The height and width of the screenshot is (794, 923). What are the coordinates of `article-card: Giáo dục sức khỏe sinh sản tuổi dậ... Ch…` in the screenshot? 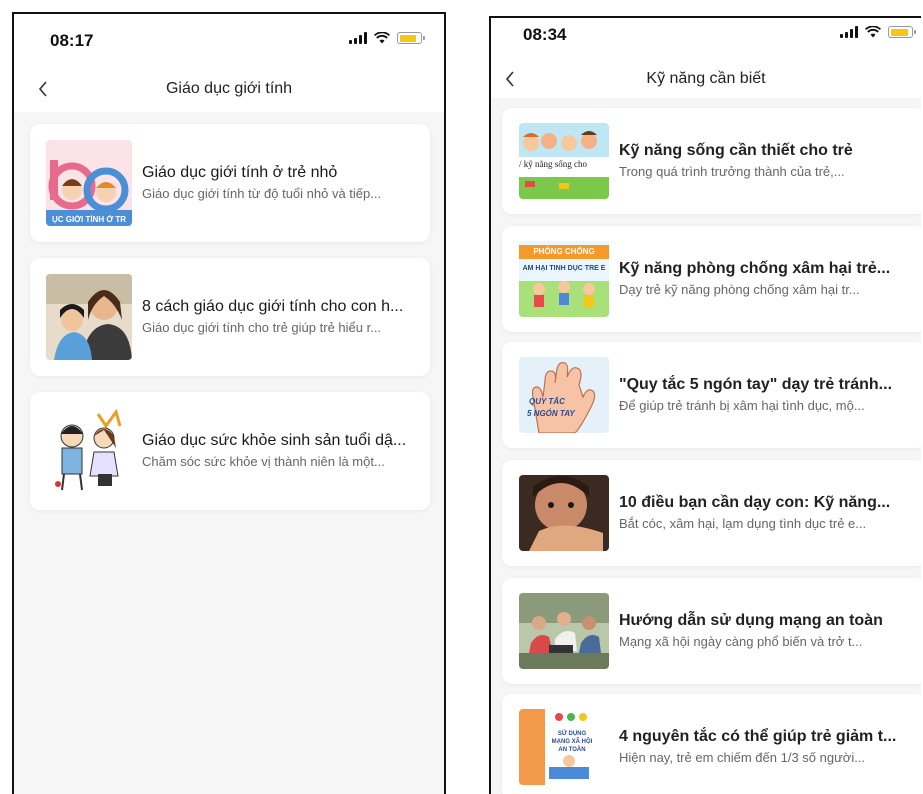 It's located at (230, 451).